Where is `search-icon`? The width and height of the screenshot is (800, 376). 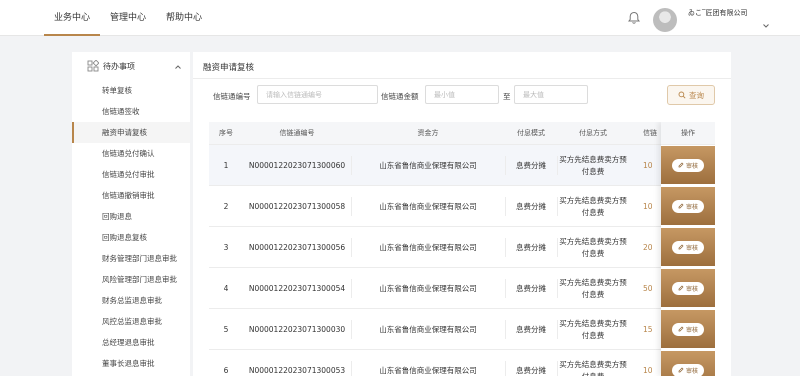 search-icon is located at coordinates (682, 95).